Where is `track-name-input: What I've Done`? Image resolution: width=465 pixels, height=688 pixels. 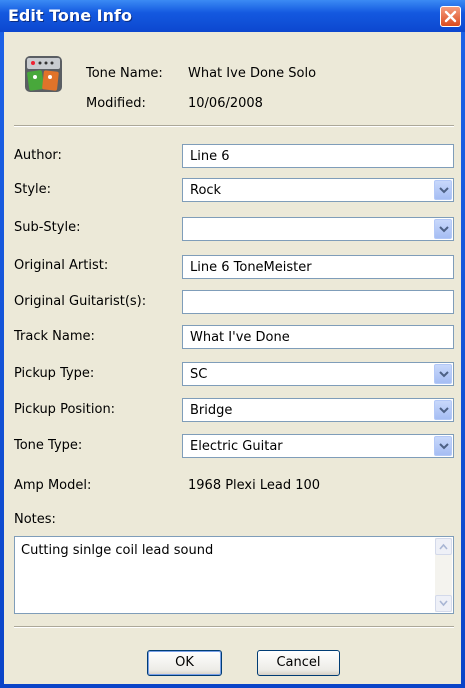
track-name-input: What I've Done is located at coordinates (318, 337).